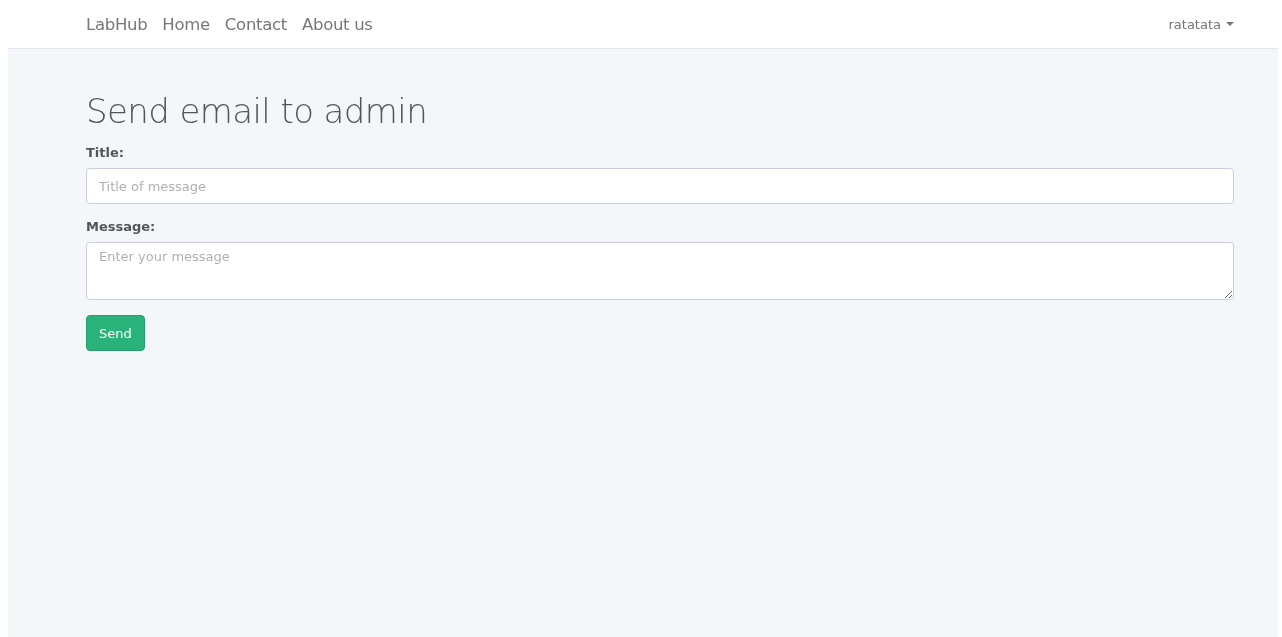  I want to click on field-label: Message:, so click(121, 226).